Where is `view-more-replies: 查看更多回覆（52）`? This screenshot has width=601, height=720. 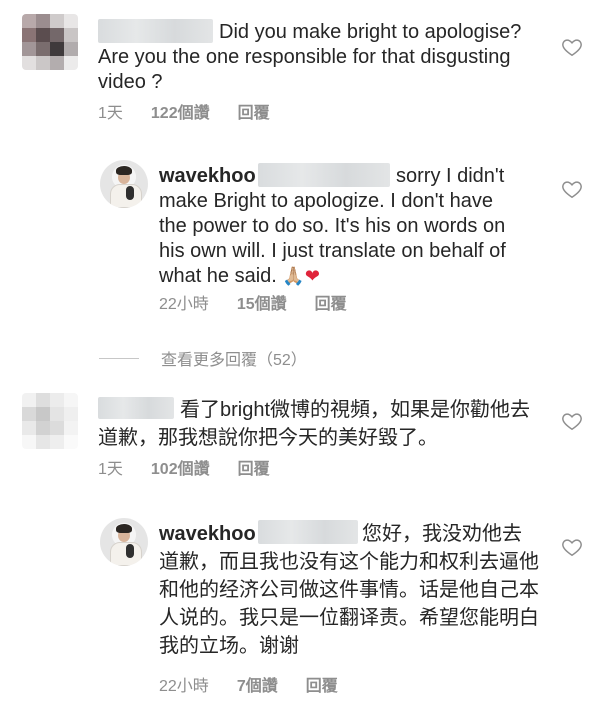
view-more-replies: 查看更多回覆（52） is located at coordinates (203, 358).